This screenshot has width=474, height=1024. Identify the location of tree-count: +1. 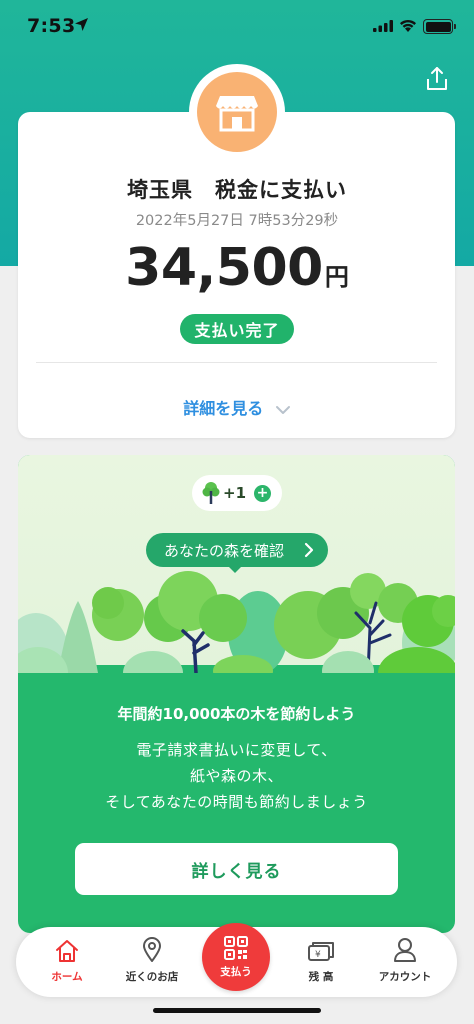
(235, 493).